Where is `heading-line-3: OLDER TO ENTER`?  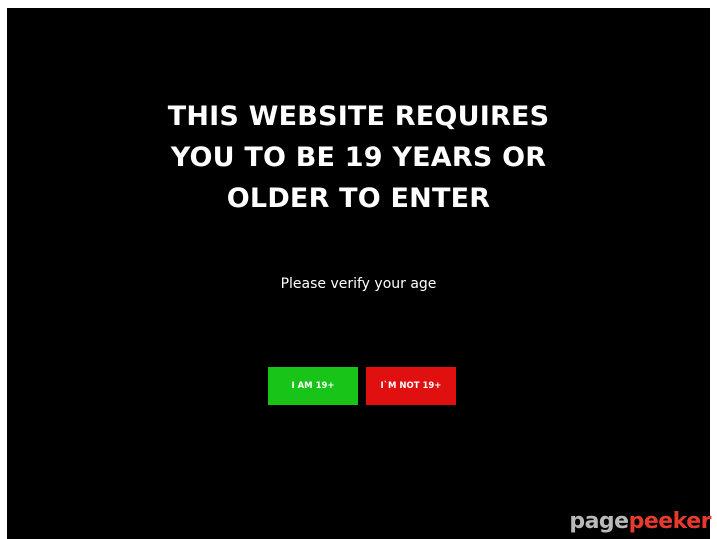
heading-line-3: OLDER TO ENTER is located at coordinates (358, 198).